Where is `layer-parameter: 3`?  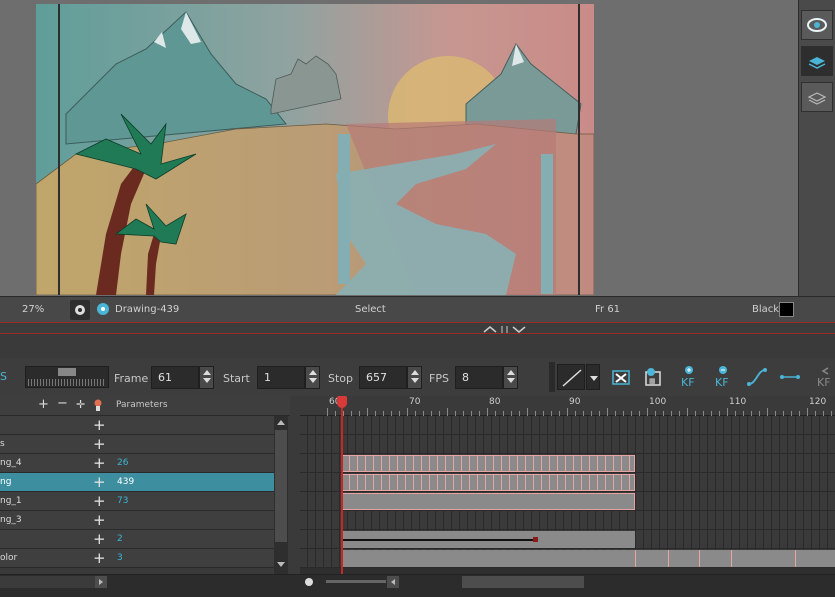
layer-parameter: 3 is located at coordinates (120, 558).